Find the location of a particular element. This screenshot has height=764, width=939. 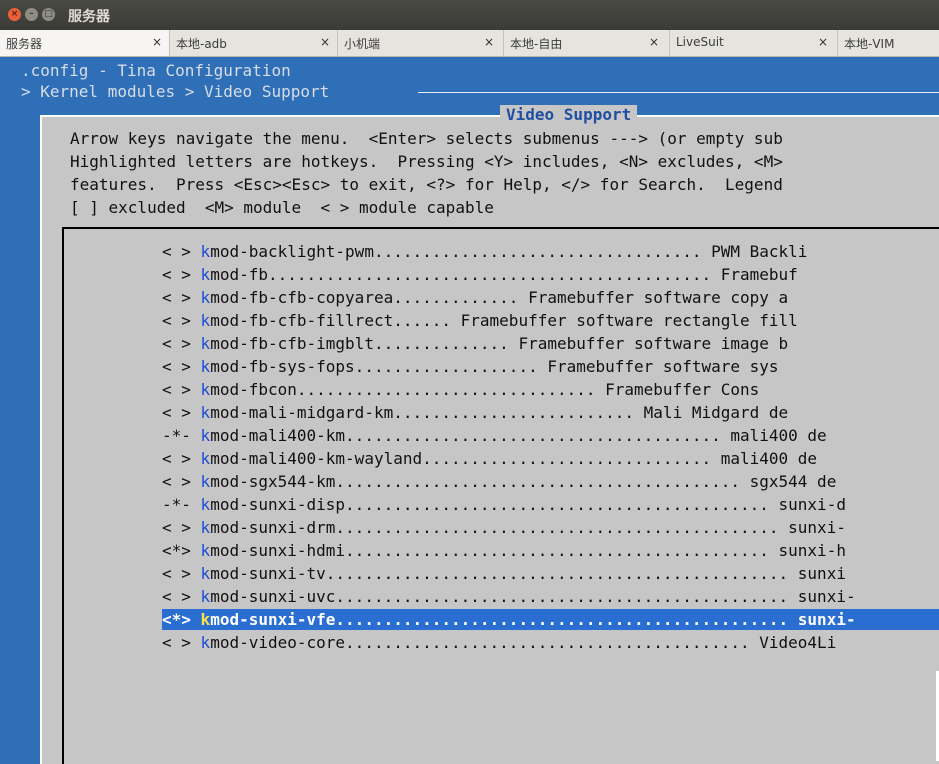

tab-label: LiveSuit is located at coordinates (700, 42).